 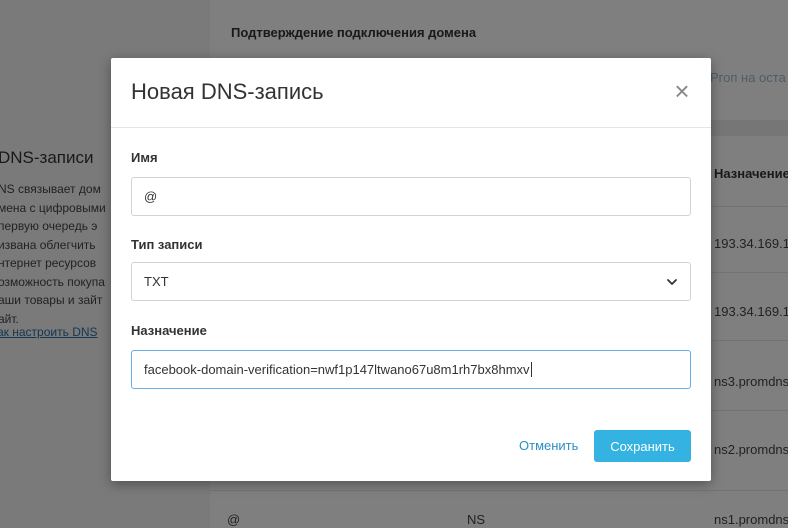 What do you see at coordinates (156, 281) in the screenshot?
I see `record-type-value: TXT` at bounding box center [156, 281].